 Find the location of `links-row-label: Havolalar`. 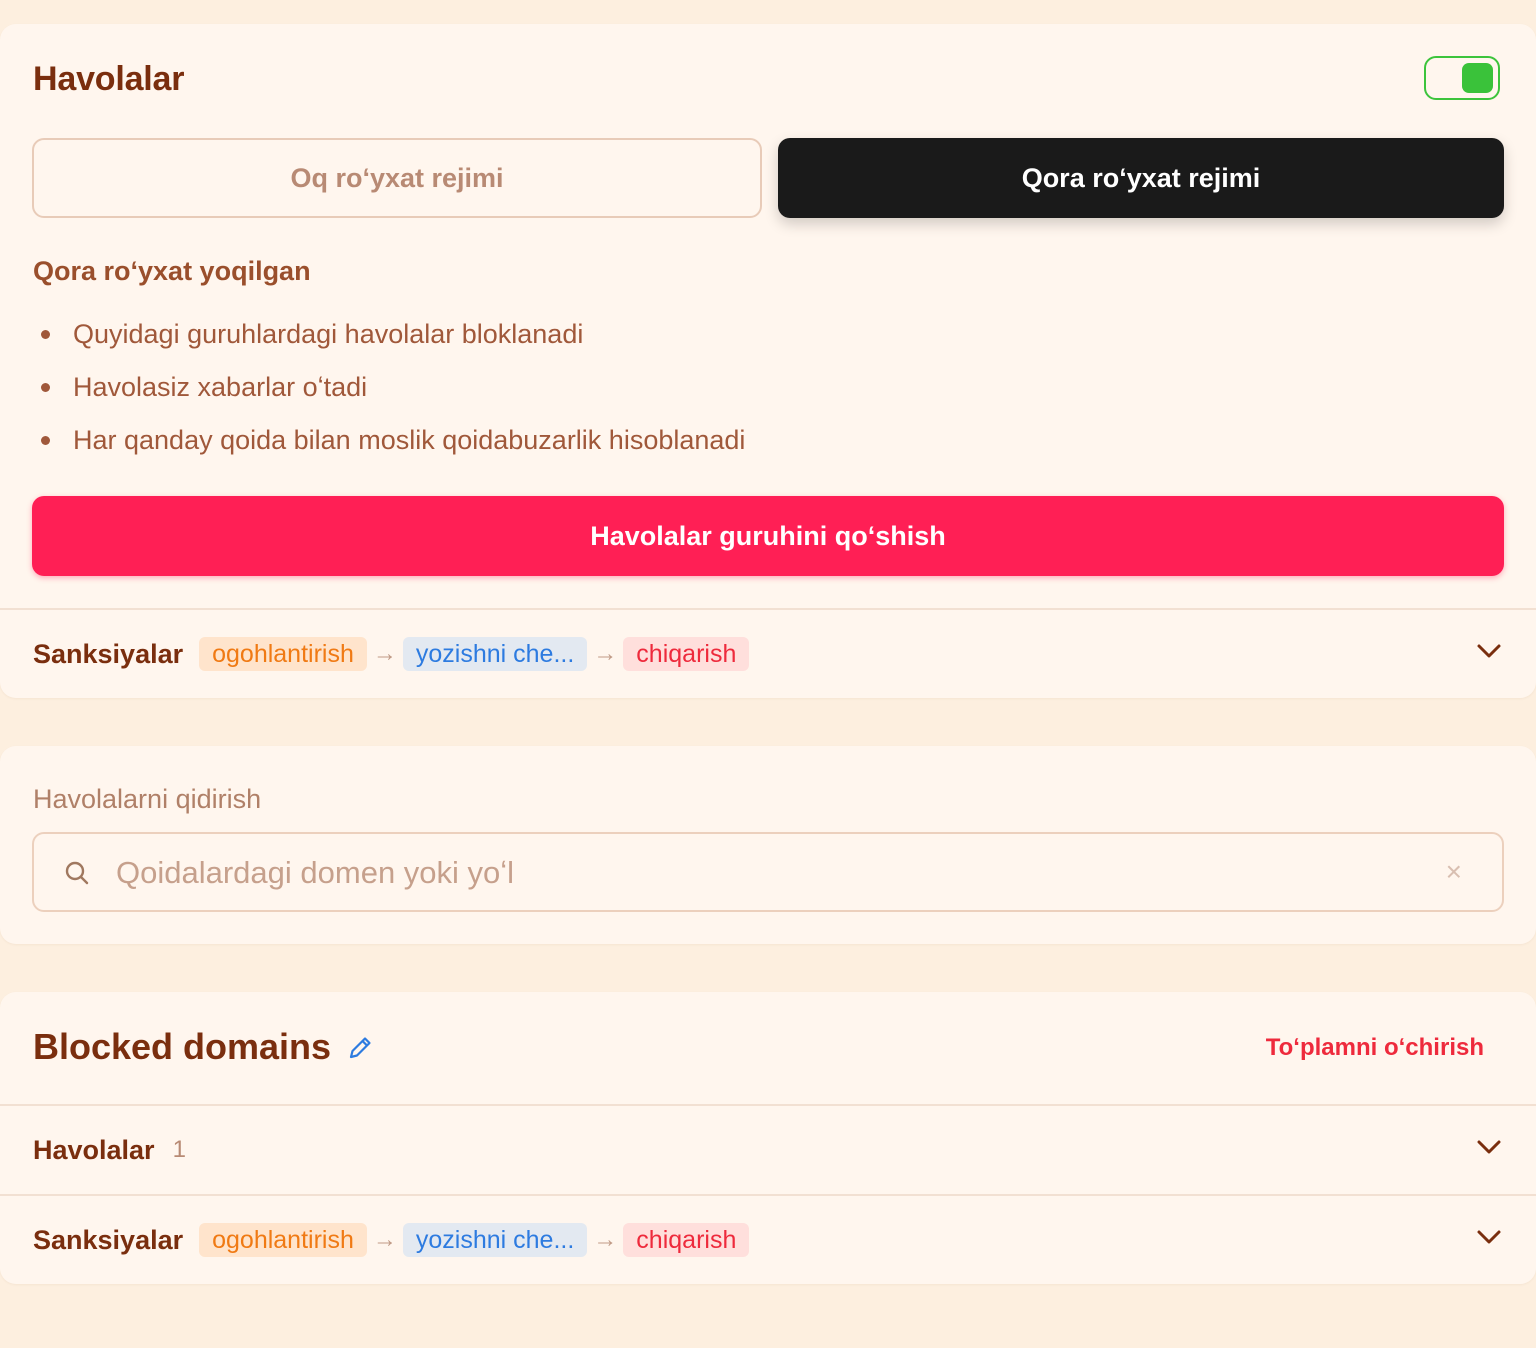

links-row-label: Havolalar is located at coordinates (94, 1149).